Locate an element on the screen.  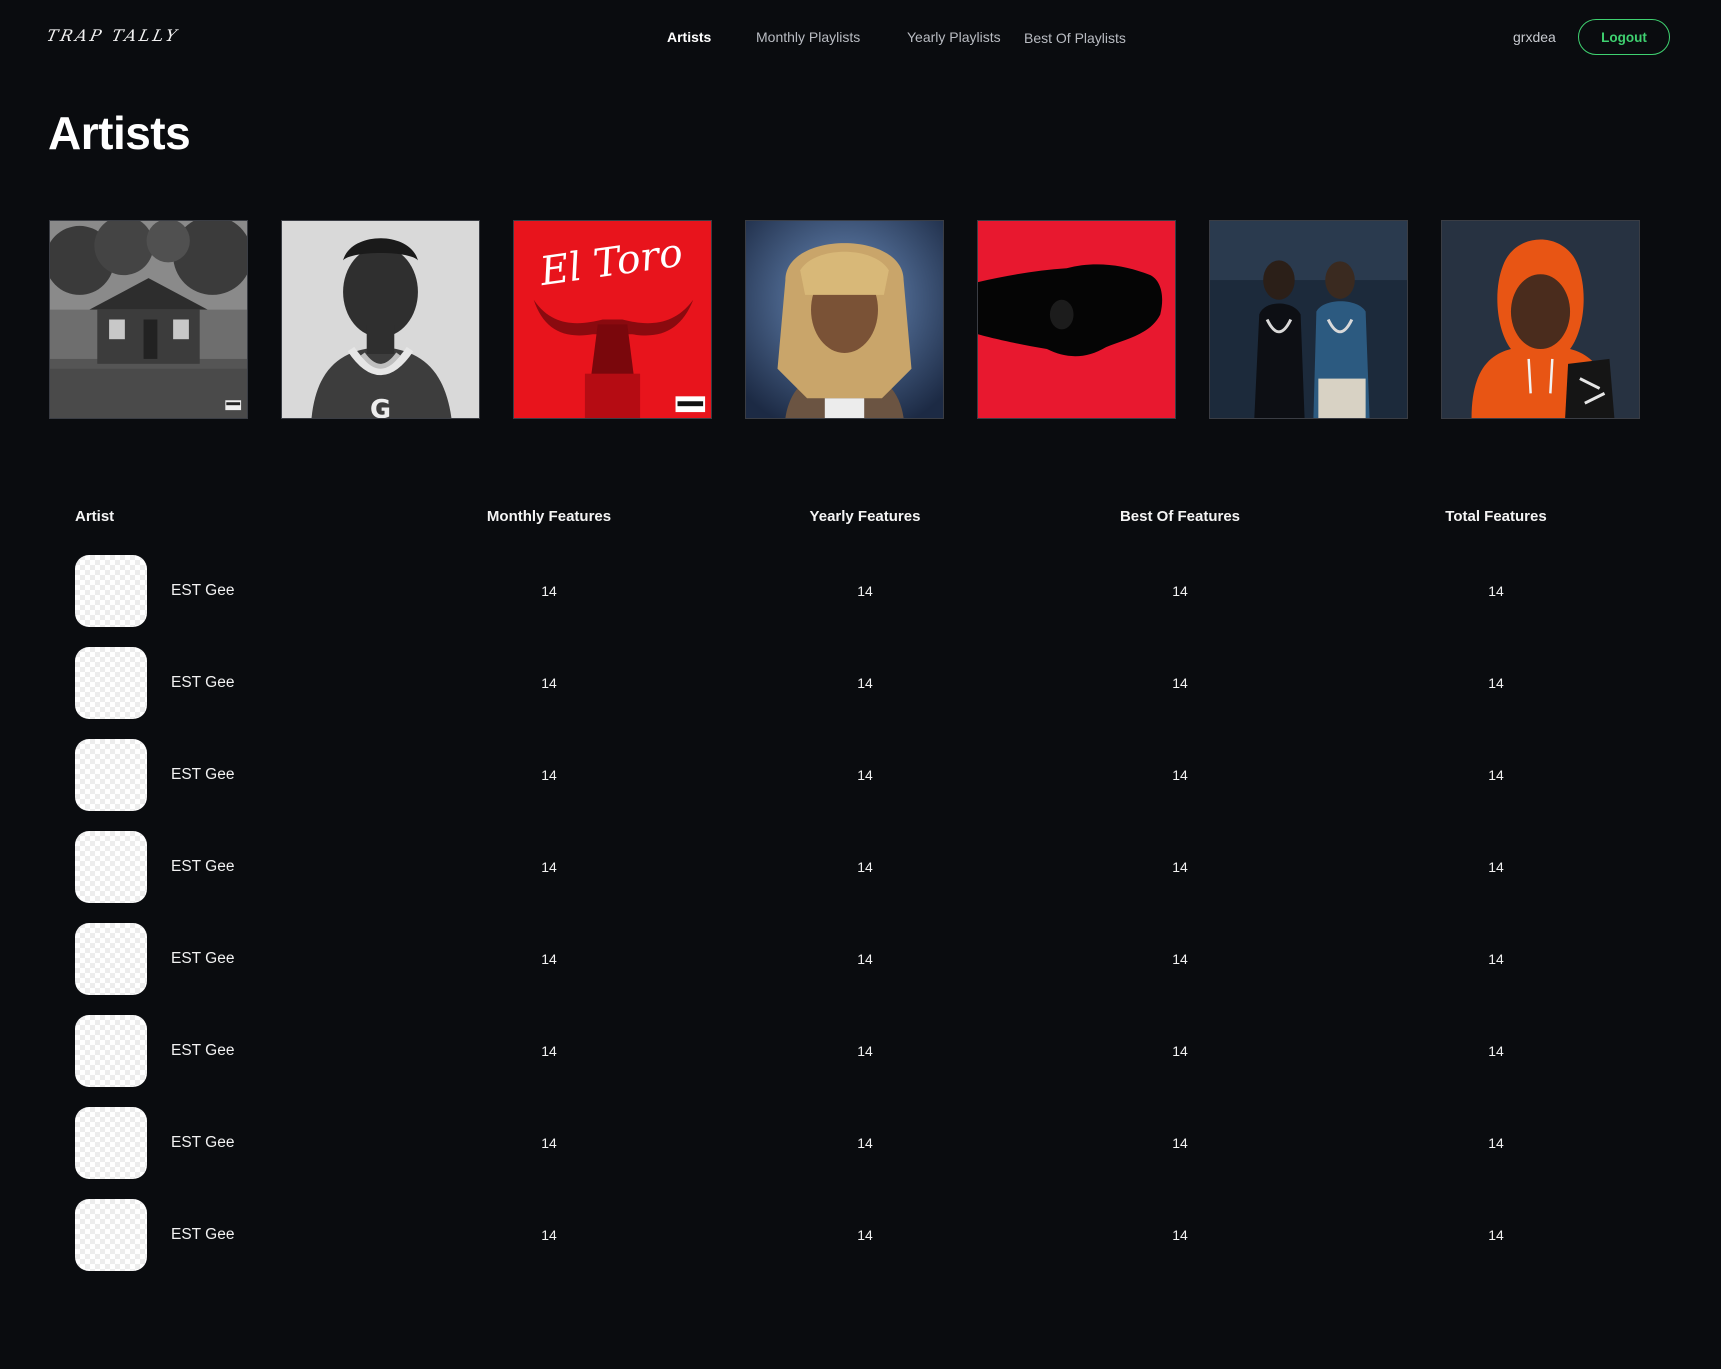
column-header-yearly-features: Yearly Features is located at coordinates (865, 516).